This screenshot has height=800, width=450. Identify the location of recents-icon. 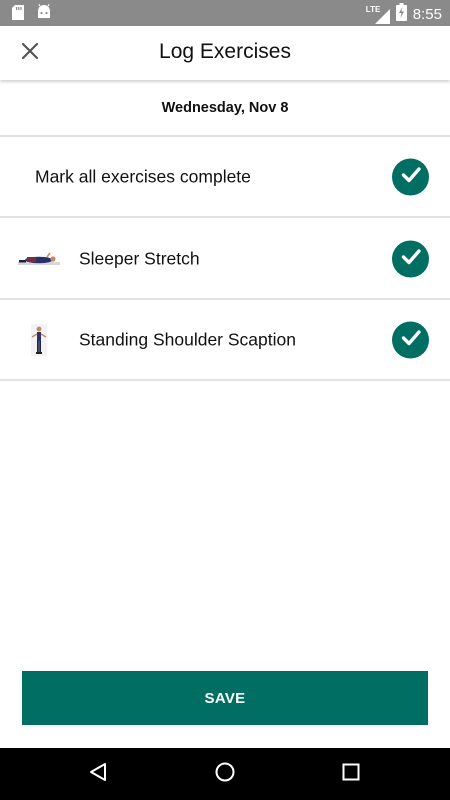
(351, 774).